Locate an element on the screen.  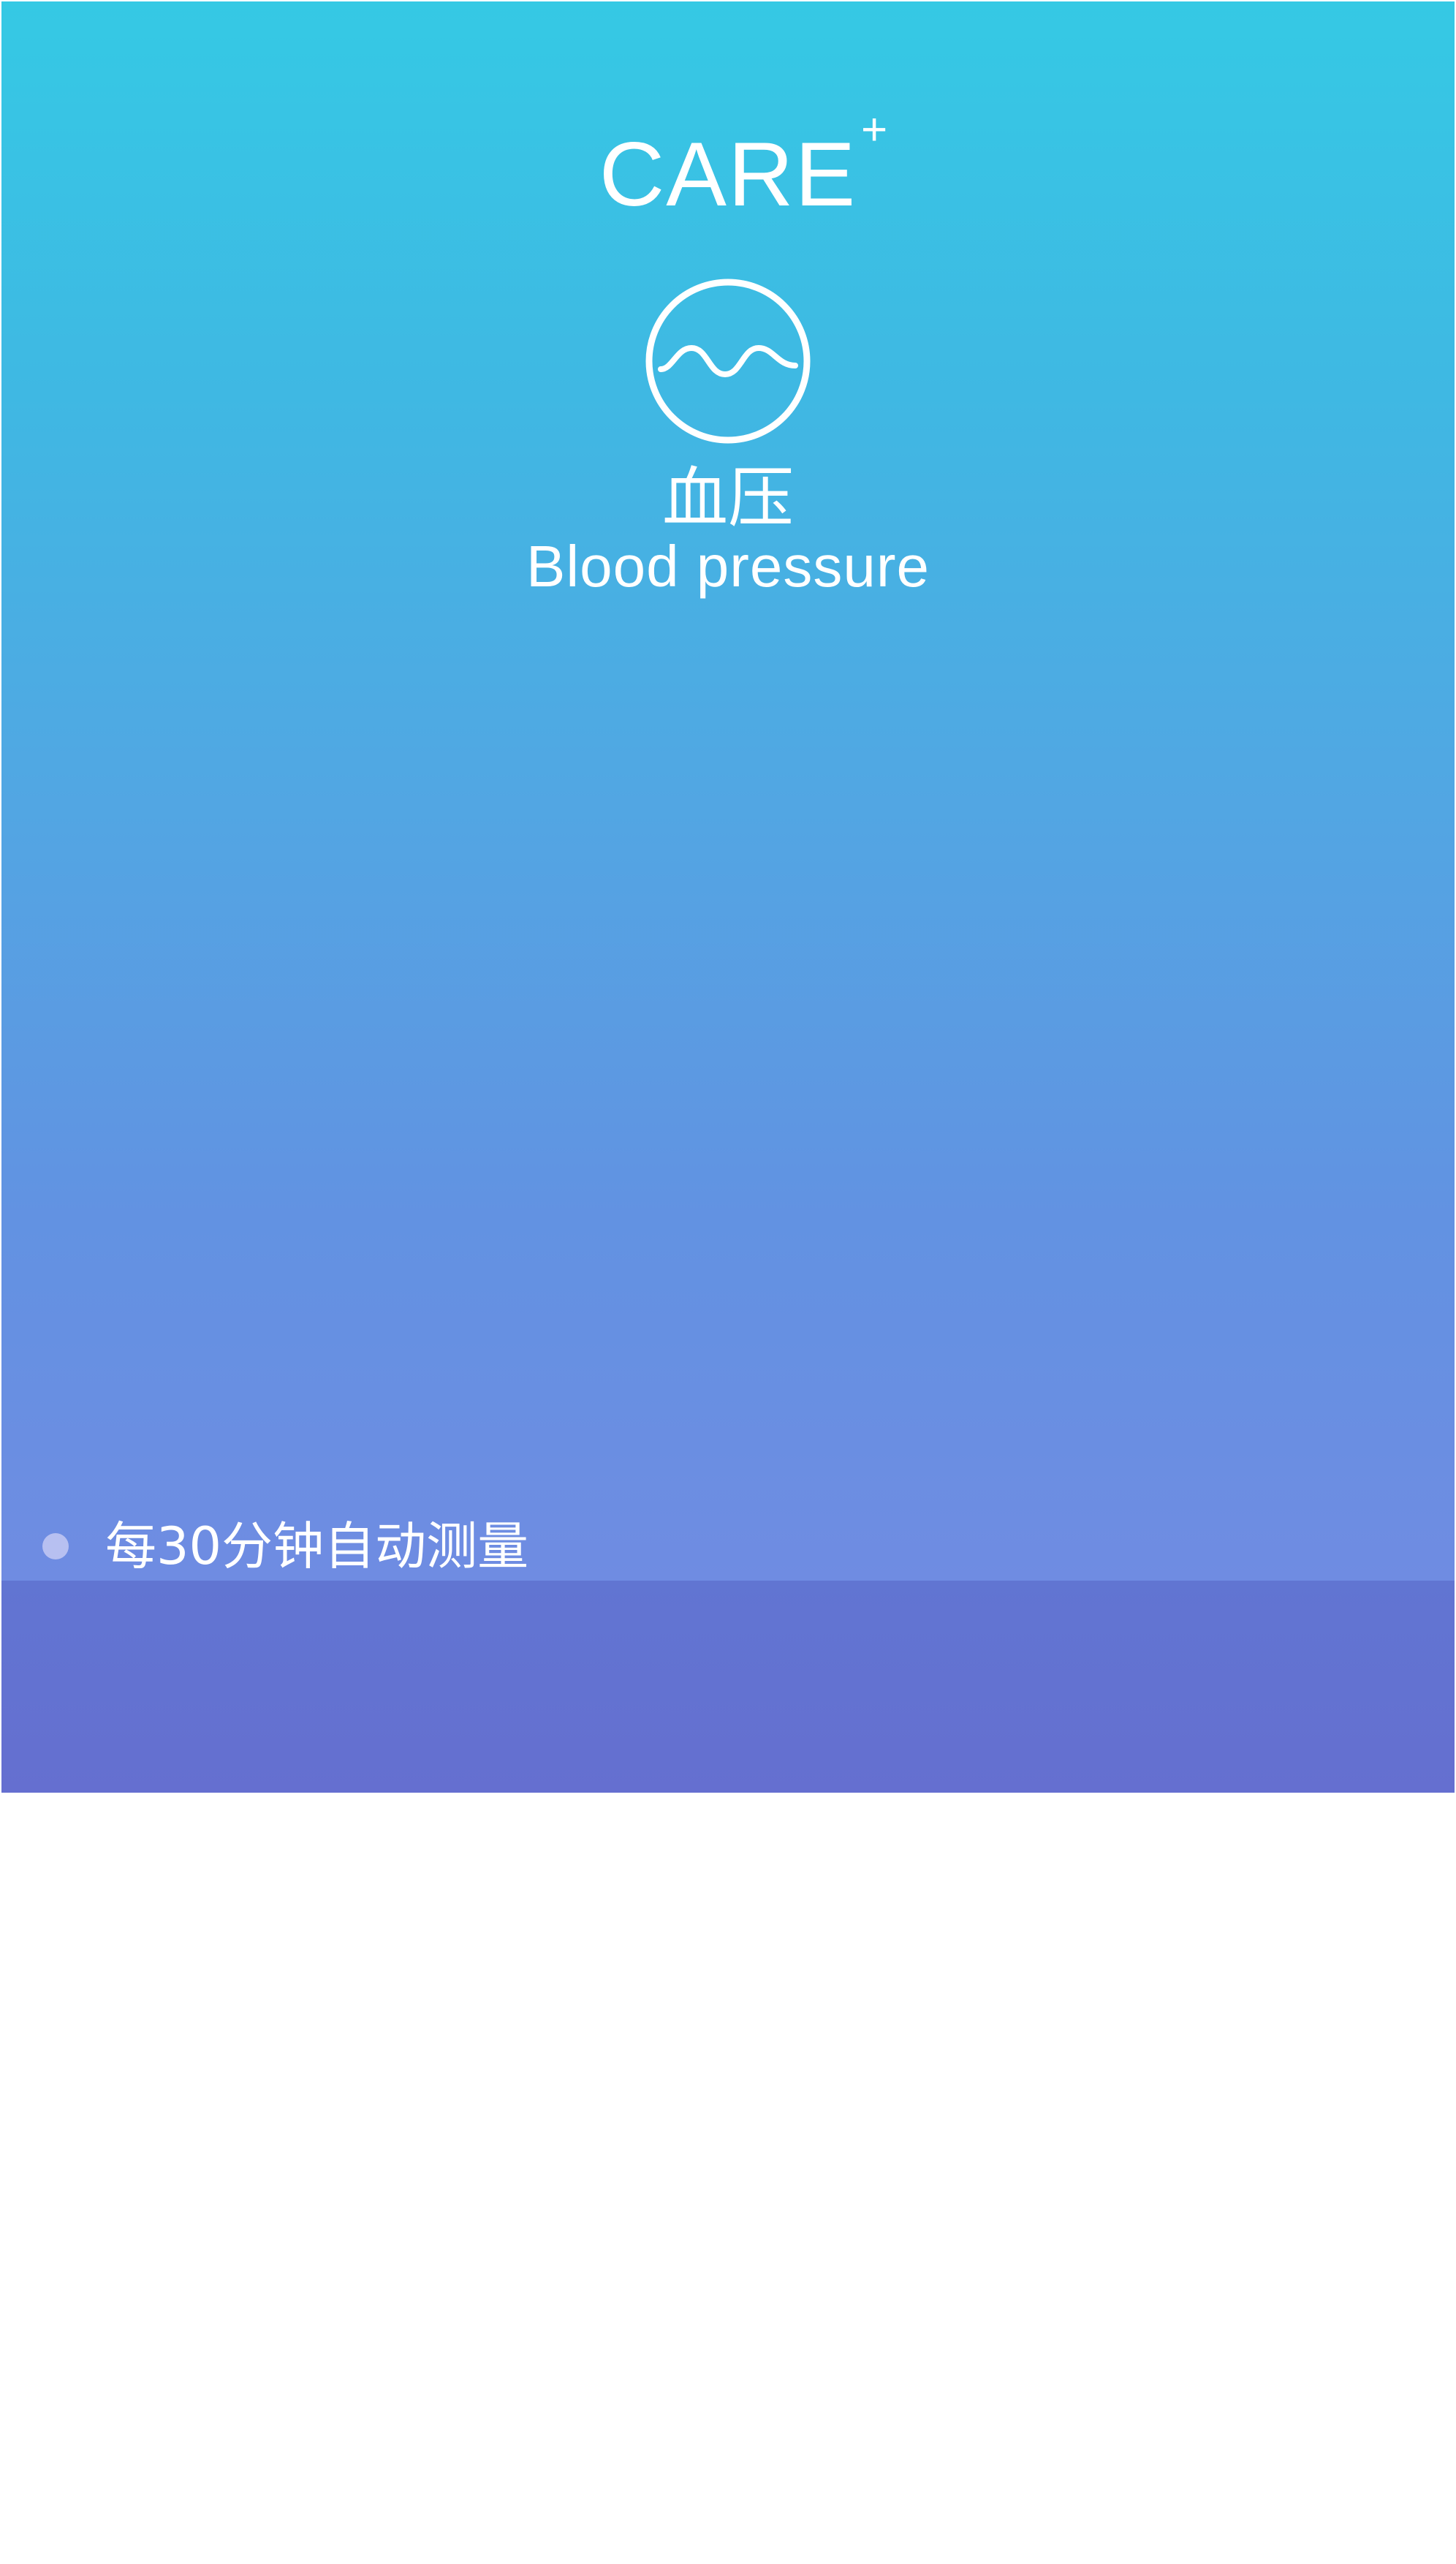
logo-text: CARE + is located at coordinates (743, 164).